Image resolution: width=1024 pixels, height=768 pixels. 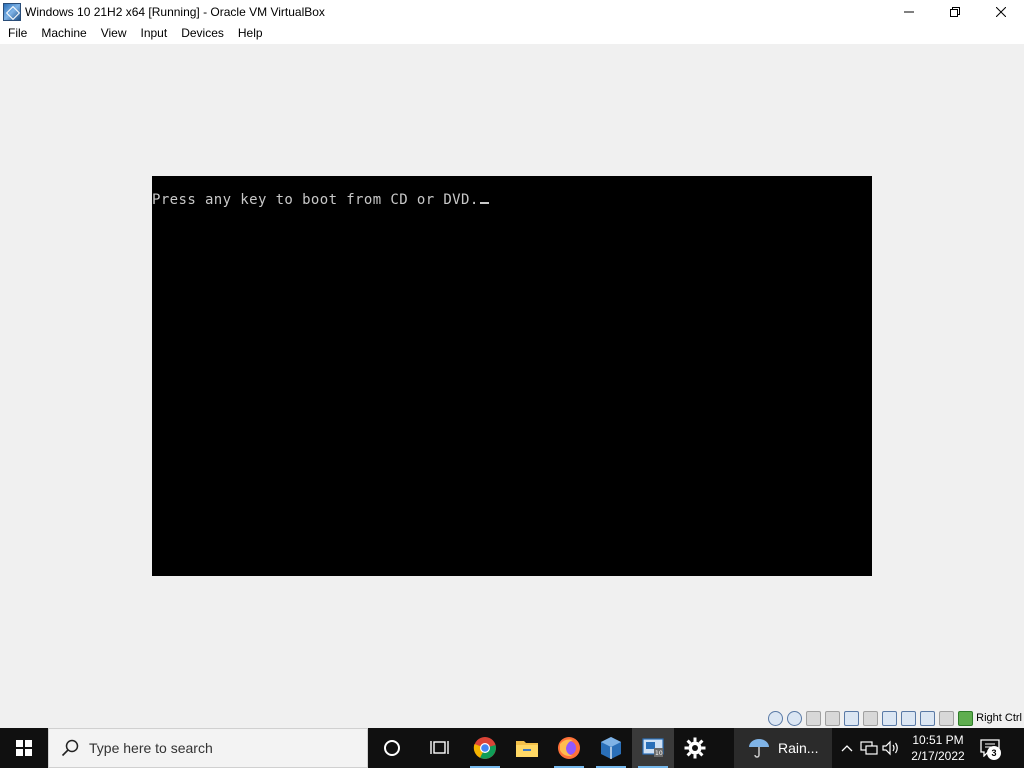 I want to click on task-view-button, so click(x=440, y=748).